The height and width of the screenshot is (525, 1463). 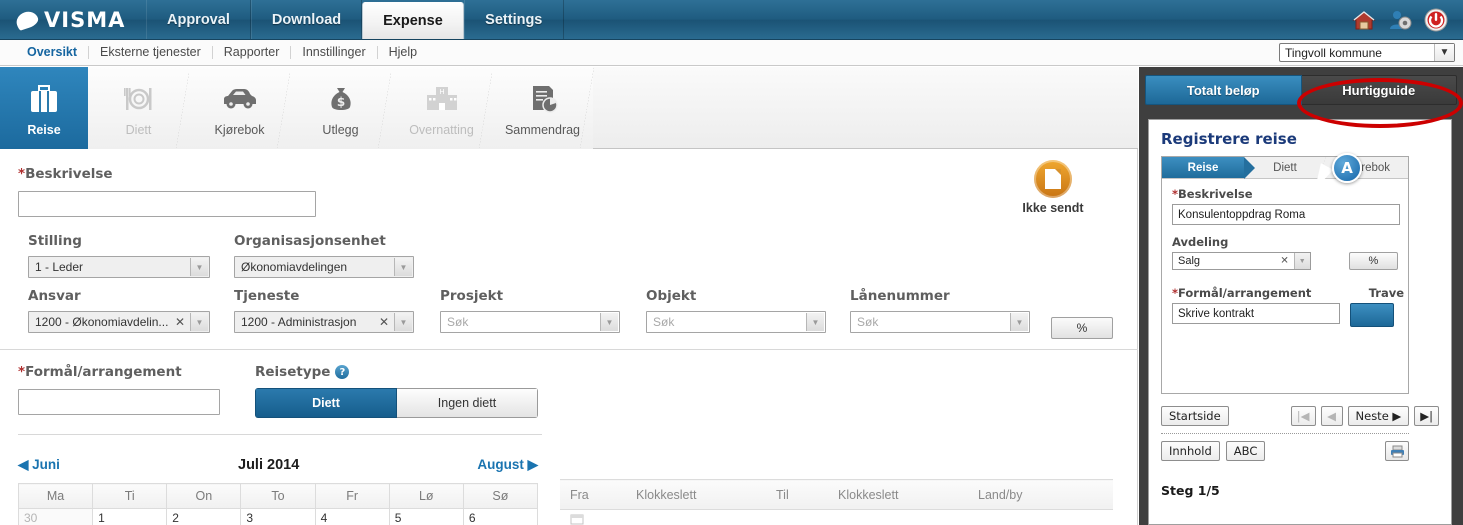 What do you see at coordinates (53, 52) in the screenshot?
I see `subnav-item-oversikt: Oversikt` at bounding box center [53, 52].